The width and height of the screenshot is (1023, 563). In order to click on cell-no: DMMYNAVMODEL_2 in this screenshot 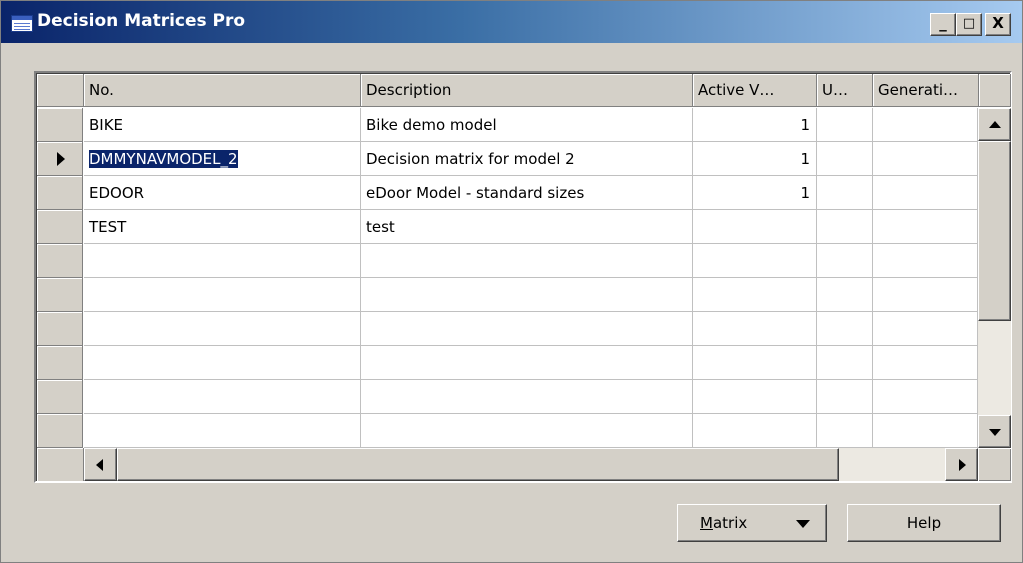, I will do `click(222, 159)`.